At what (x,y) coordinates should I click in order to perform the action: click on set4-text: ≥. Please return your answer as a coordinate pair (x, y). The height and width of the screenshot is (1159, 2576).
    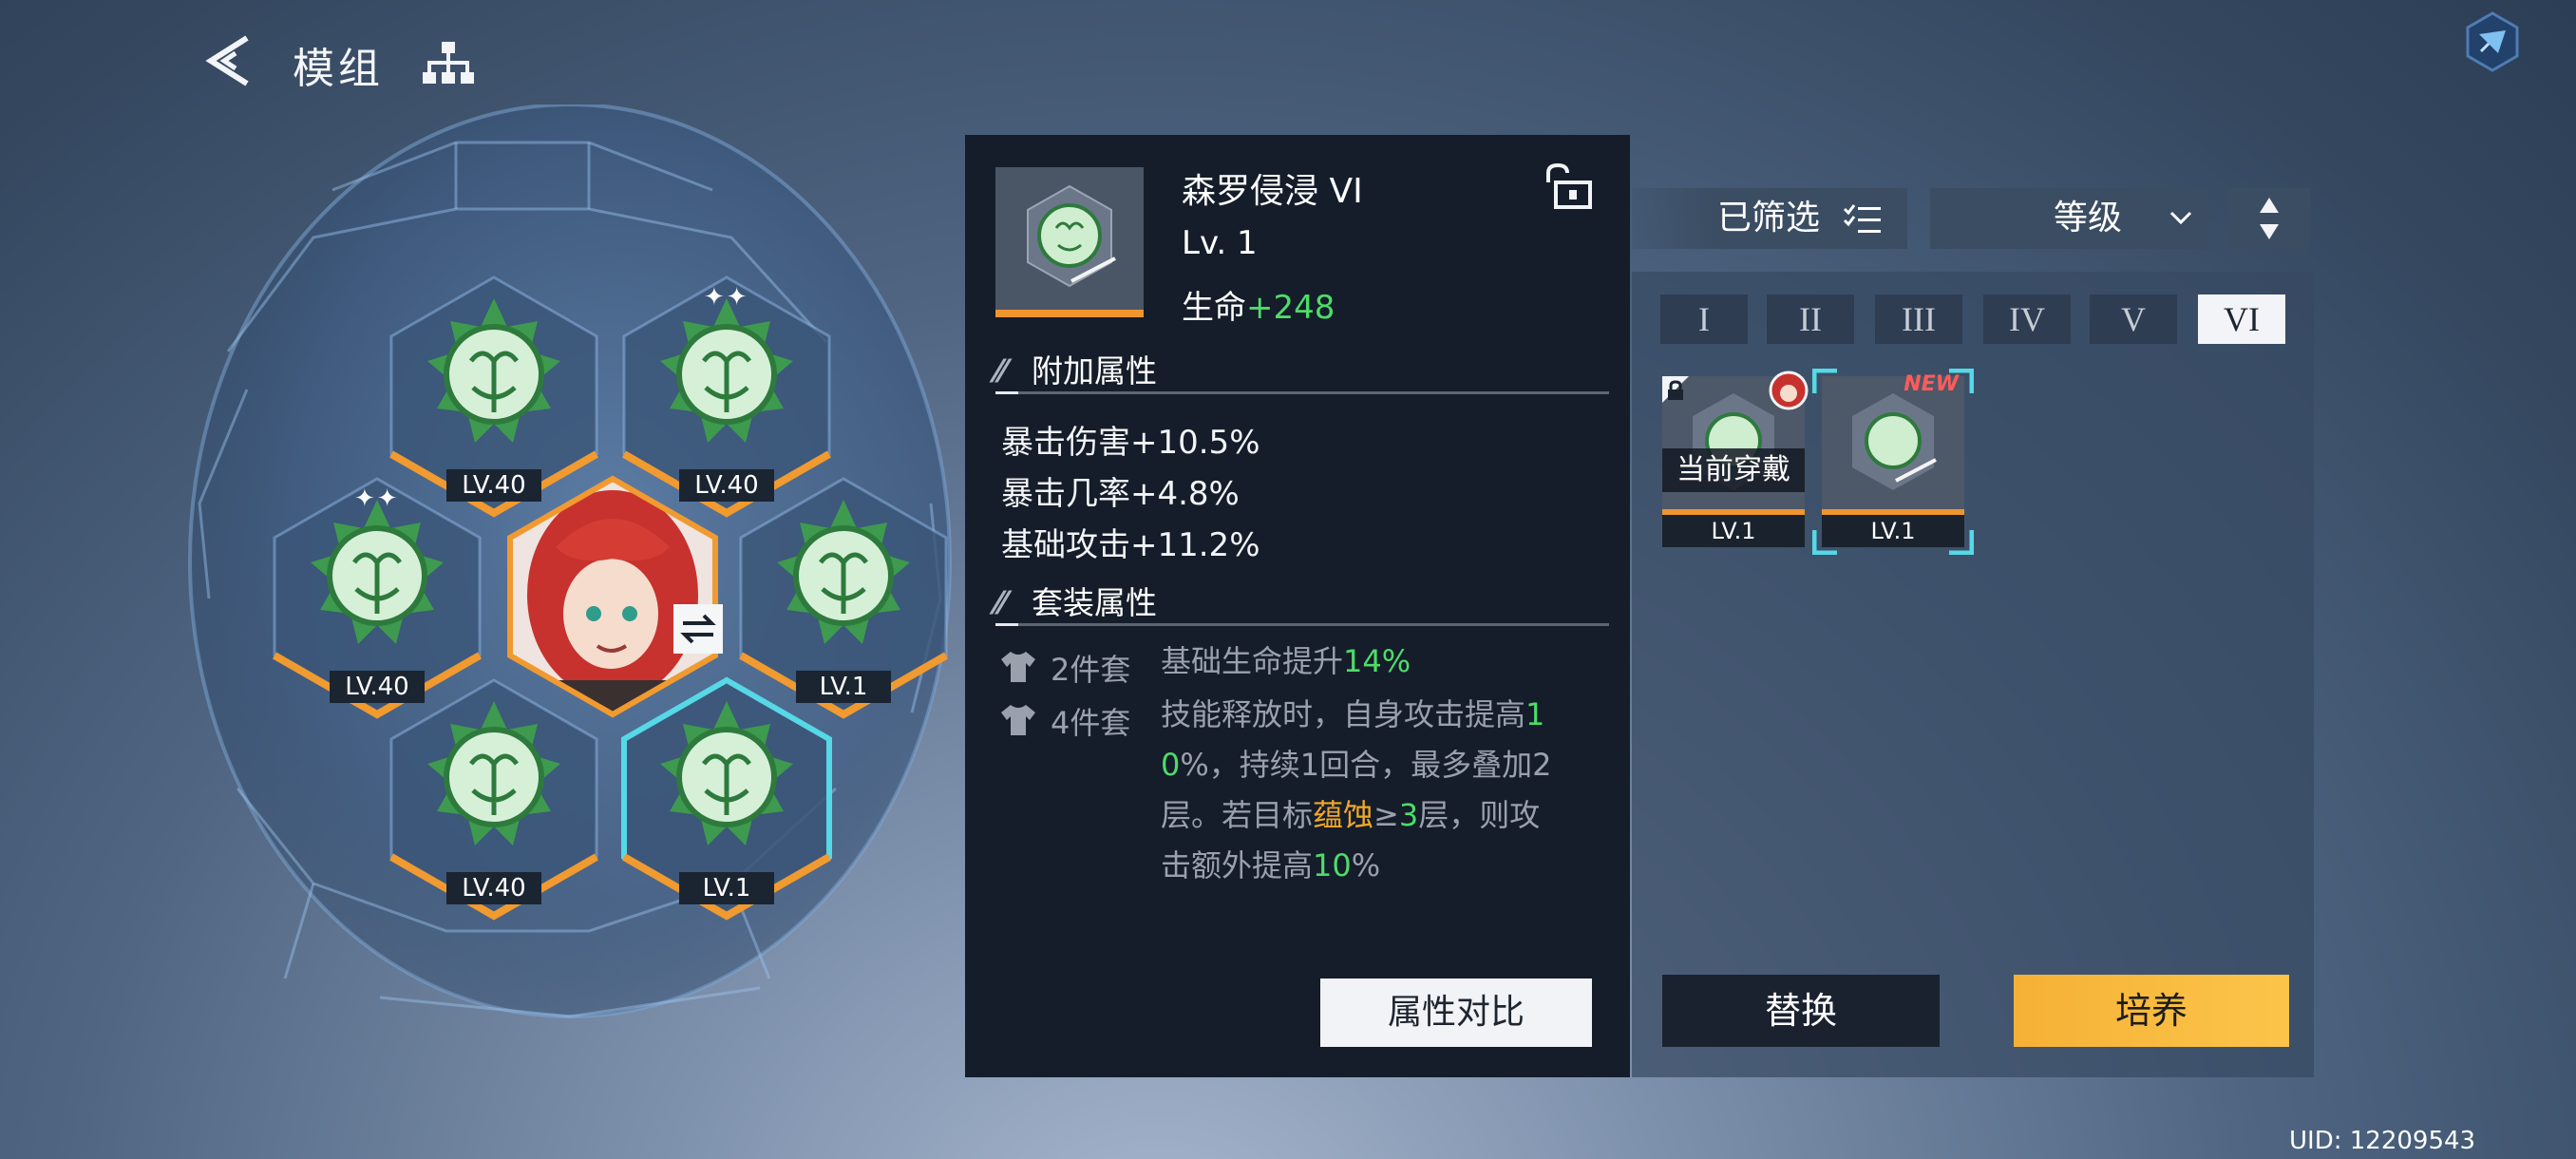
    Looking at the image, I should click on (1386, 815).